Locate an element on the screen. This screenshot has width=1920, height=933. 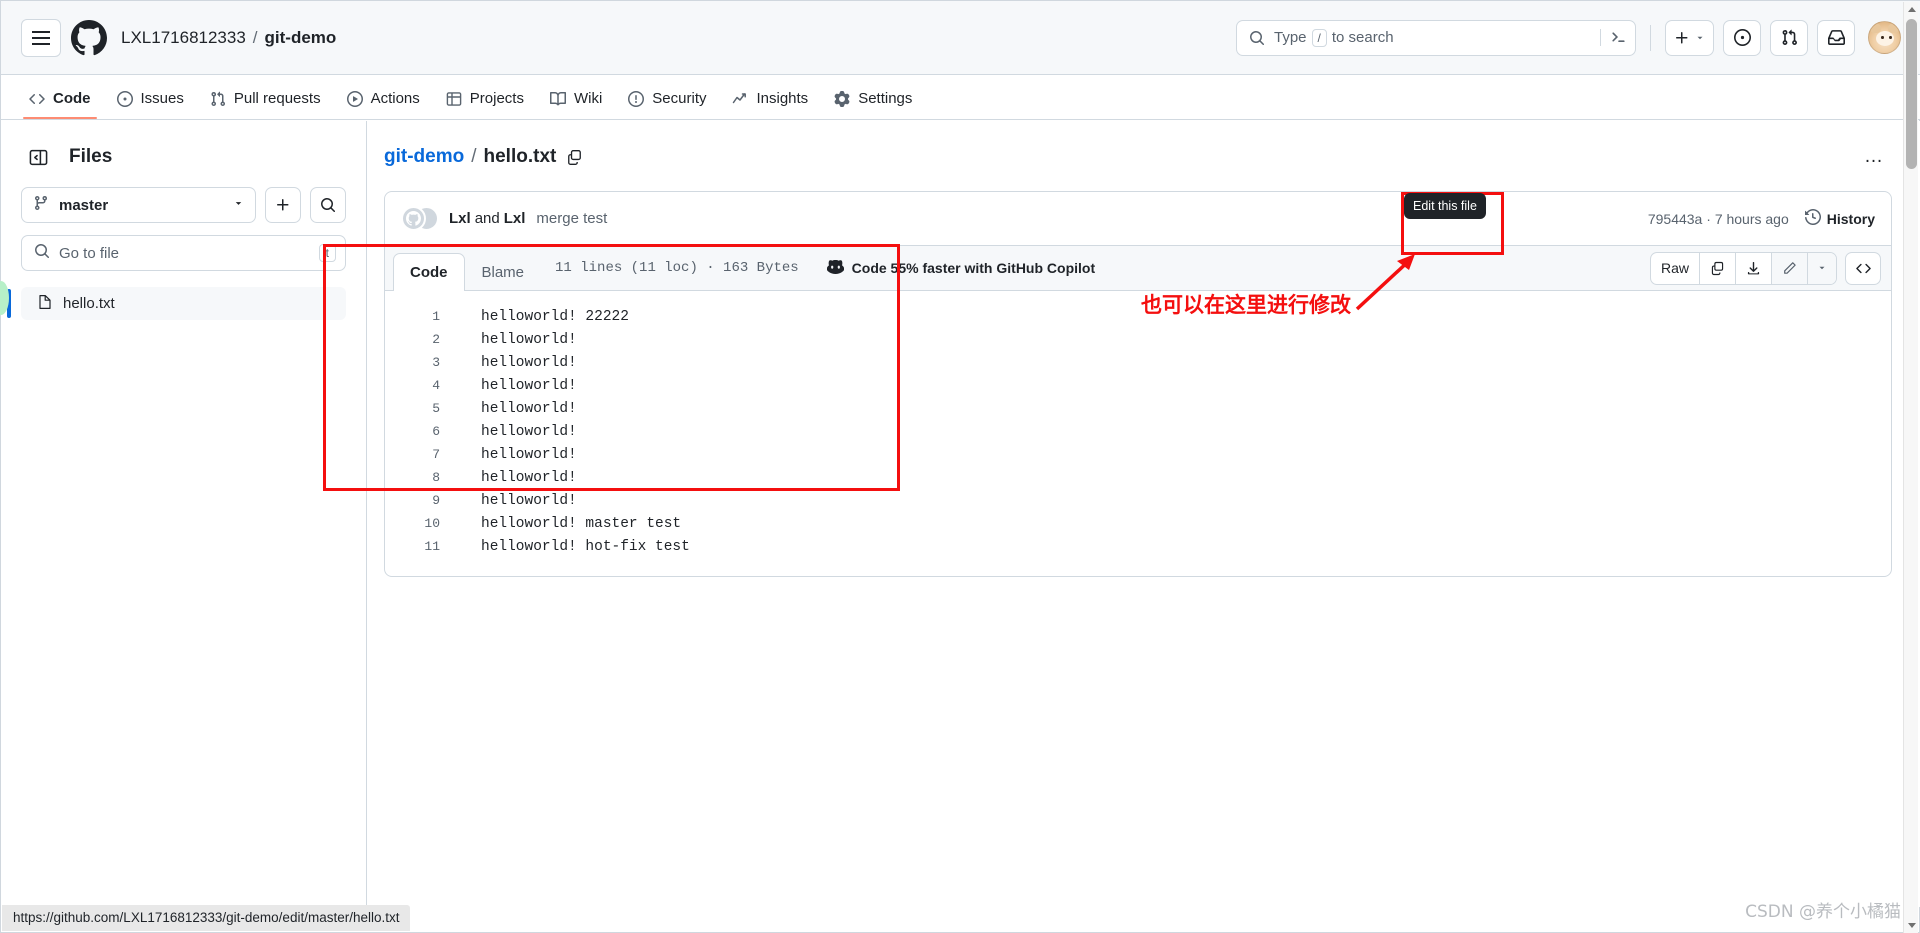
copy-path-icon is located at coordinates (574, 157).